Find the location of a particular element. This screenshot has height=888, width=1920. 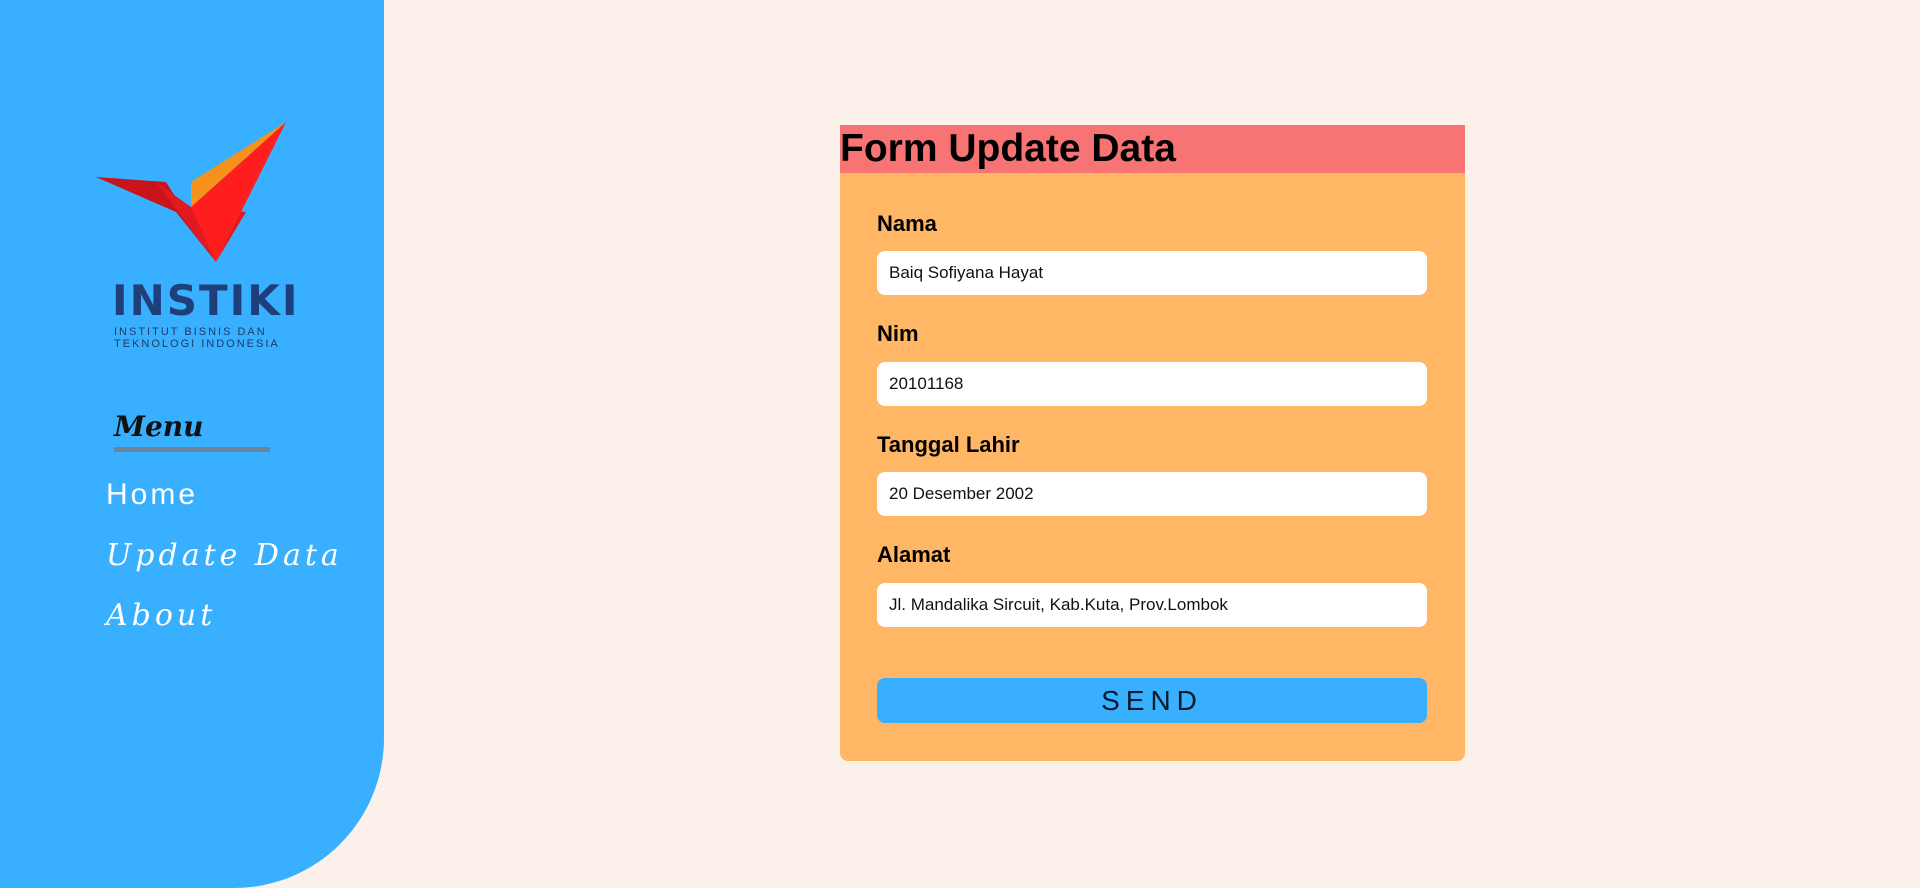

nama-input is located at coordinates (1152, 273).